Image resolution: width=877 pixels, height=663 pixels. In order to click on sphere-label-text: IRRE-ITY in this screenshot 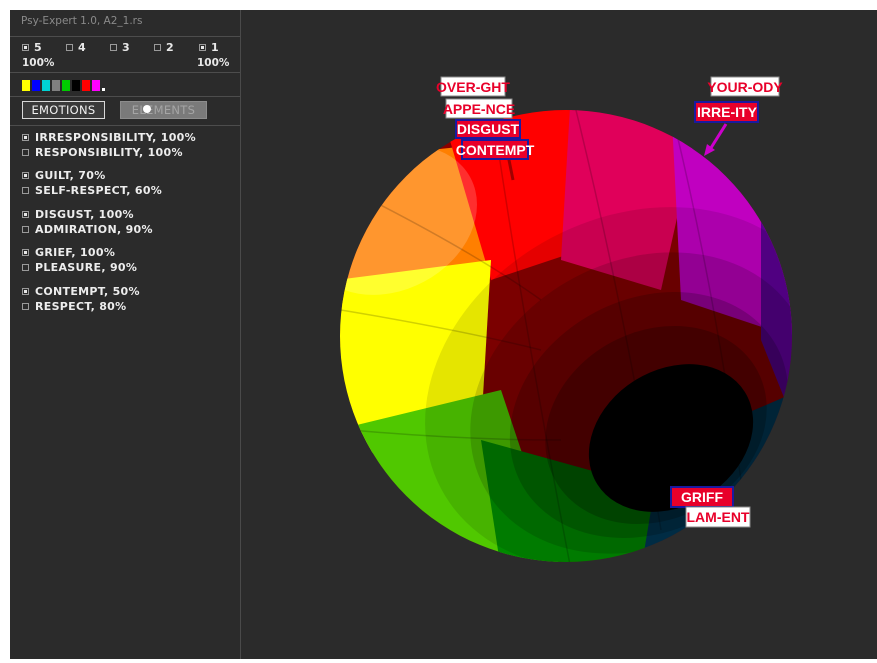, I will do `click(727, 112)`.